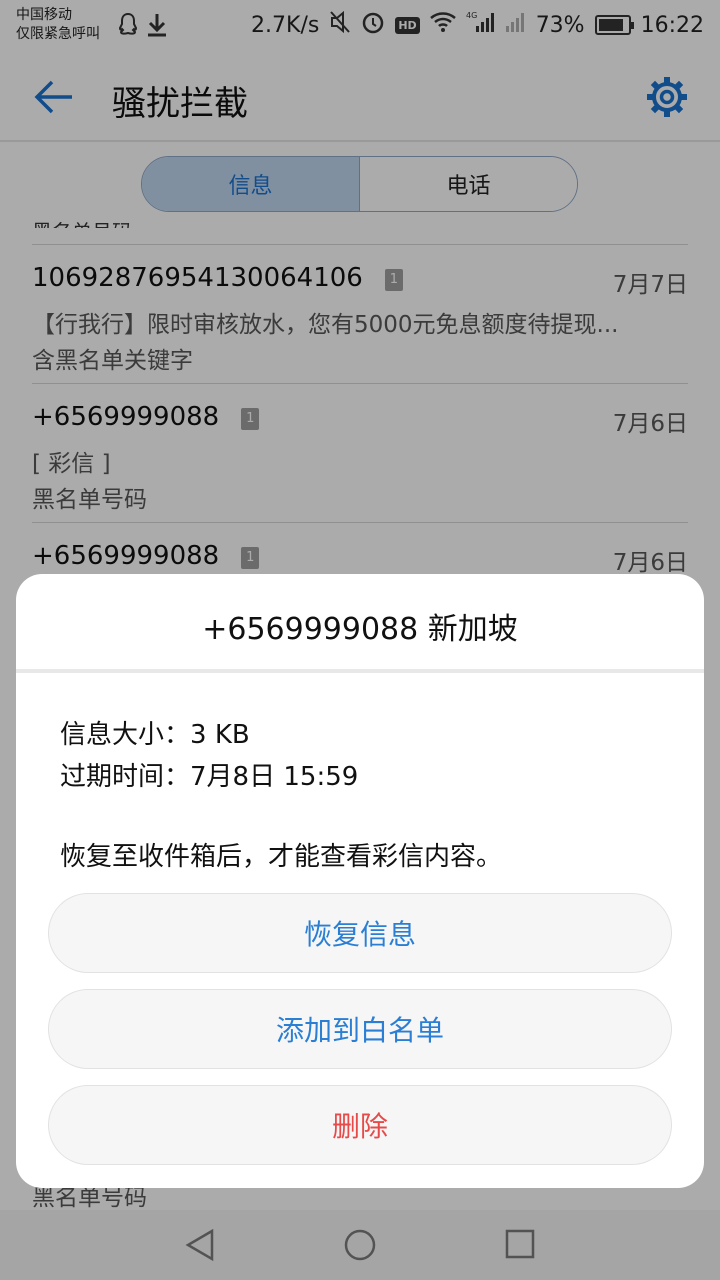 The width and height of the screenshot is (720, 1280). What do you see at coordinates (220, 735) in the screenshot?
I see `message-size-value: 3 KB` at bounding box center [220, 735].